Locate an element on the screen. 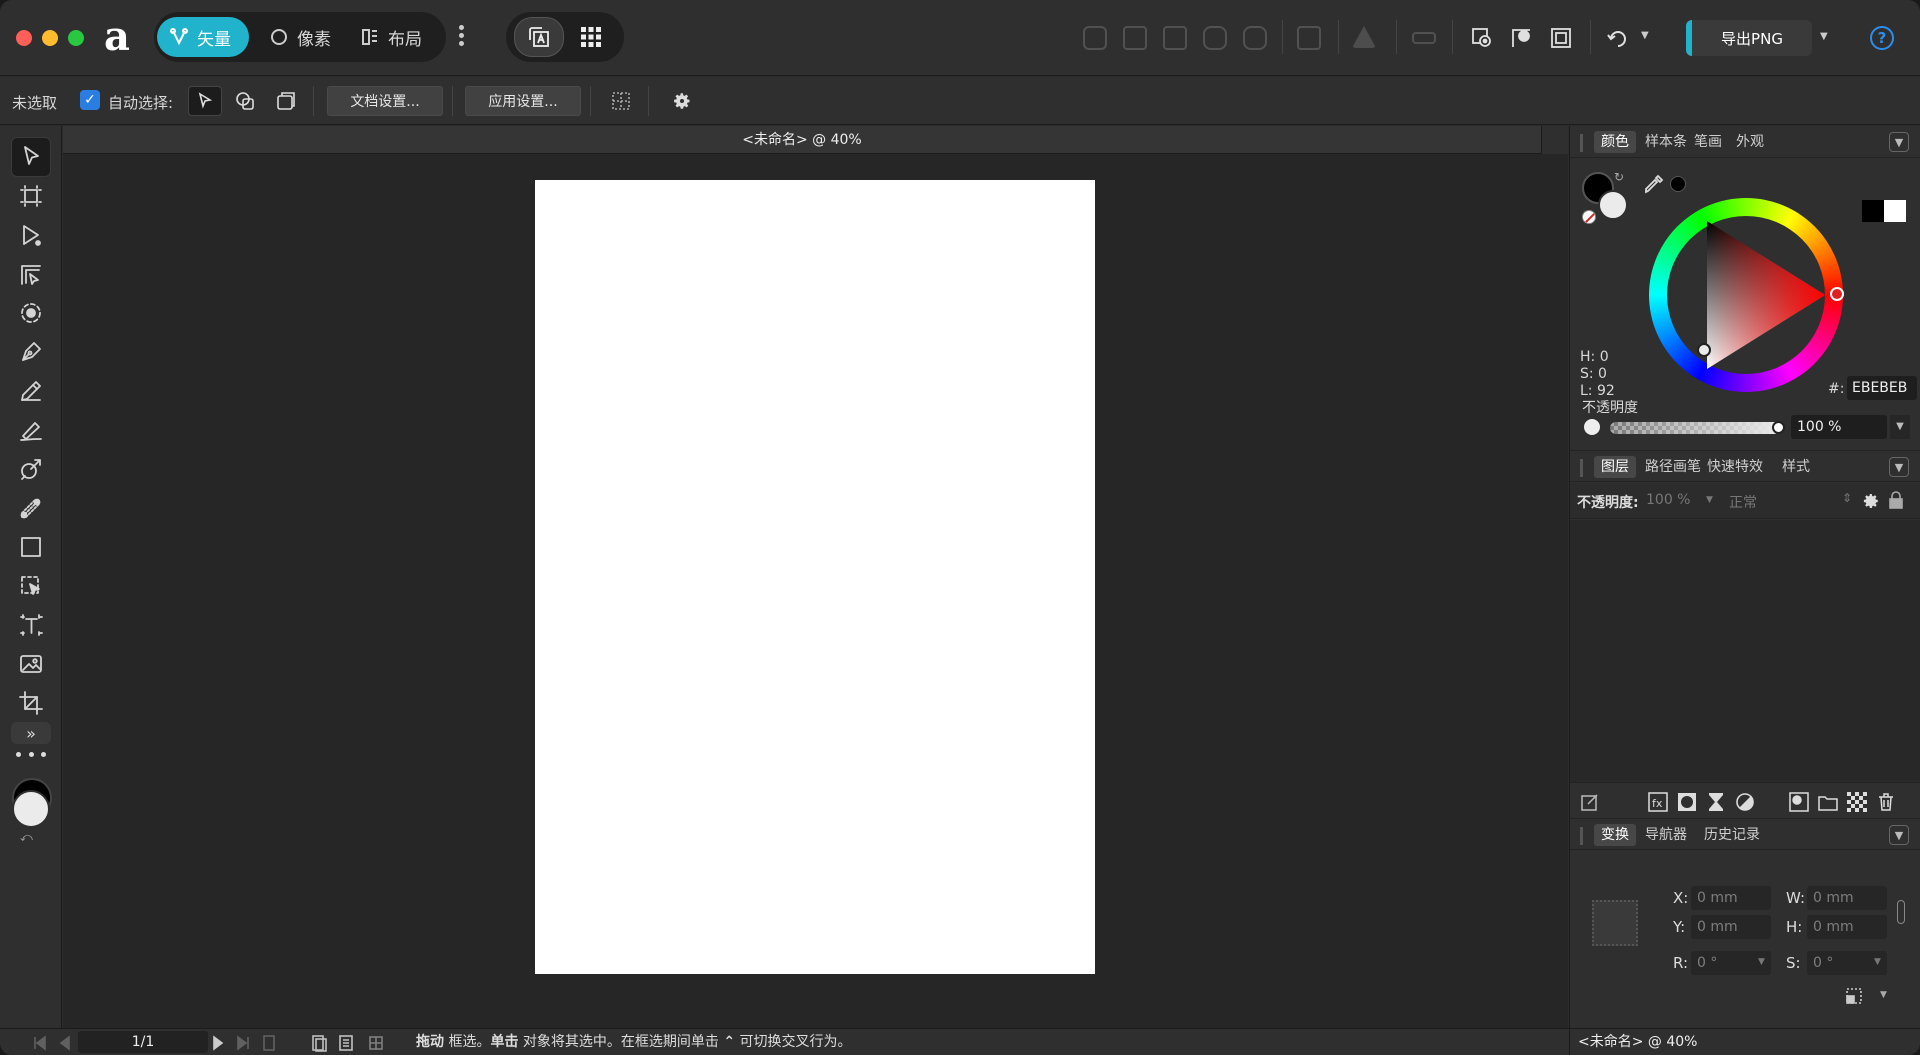 This screenshot has width=1920, height=1055. blend-mode-stepper-icon: ⇕ is located at coordinates (1847, 498).